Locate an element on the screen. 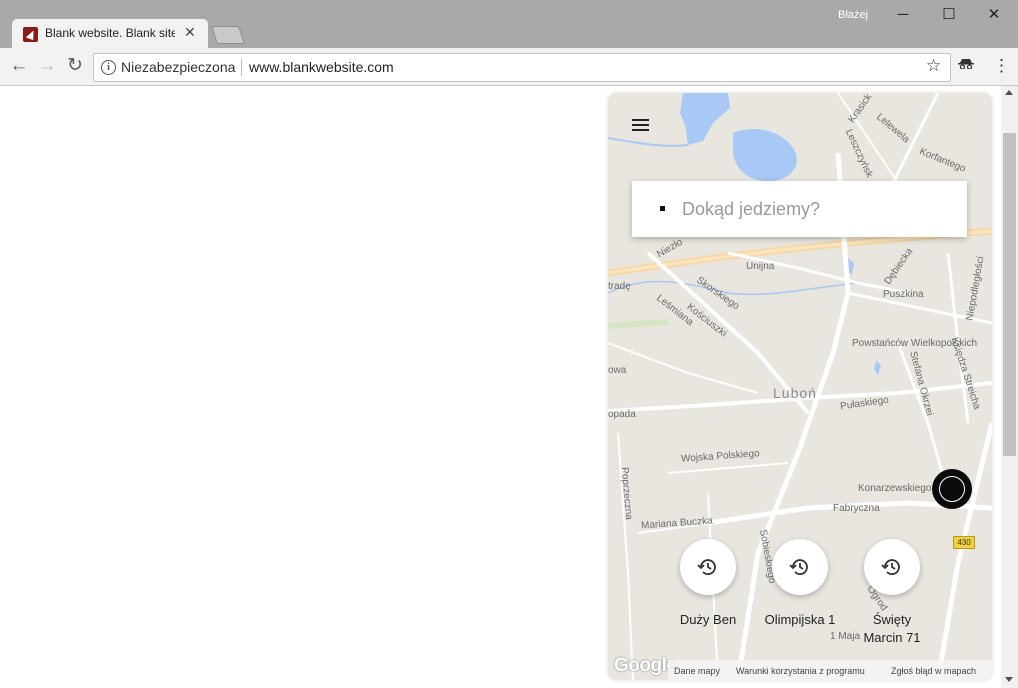  forward-arrow-icon: → is located at coordinates (47, 66).